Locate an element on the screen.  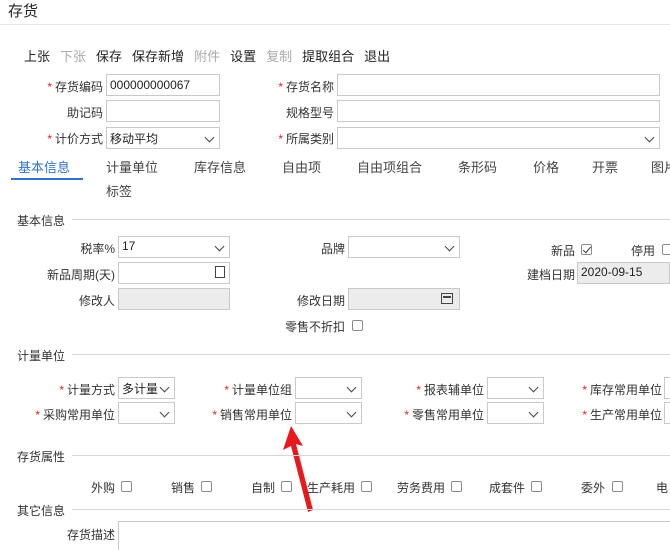
attr-labor-checkbox is located at coordinates (456, 486).